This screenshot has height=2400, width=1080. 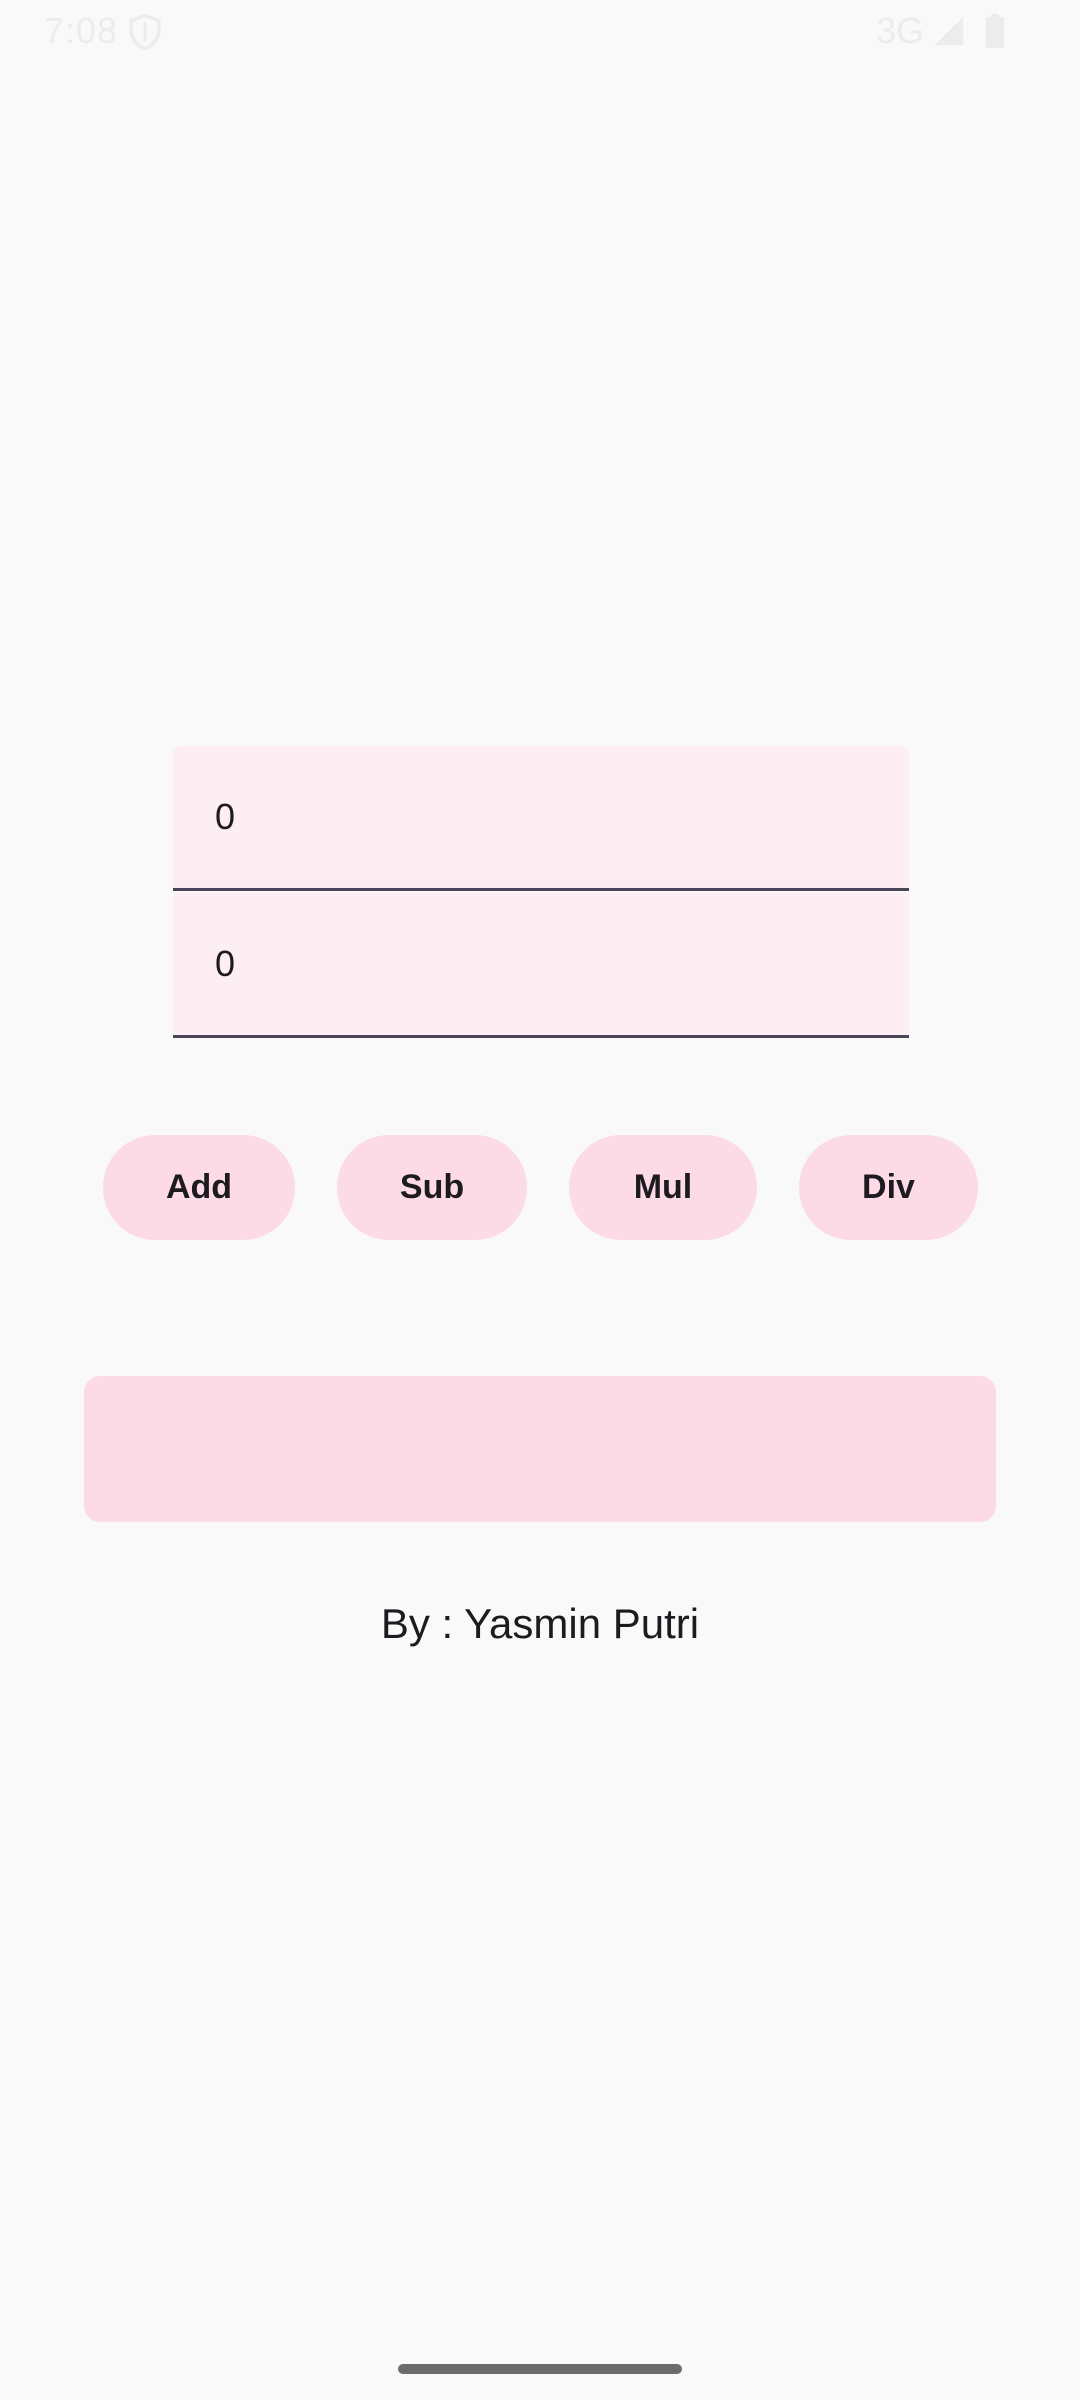 What do you see at coordinates (540, 1449) in the screenshot?
I see `result-display` at bounding box center [540, 1449].